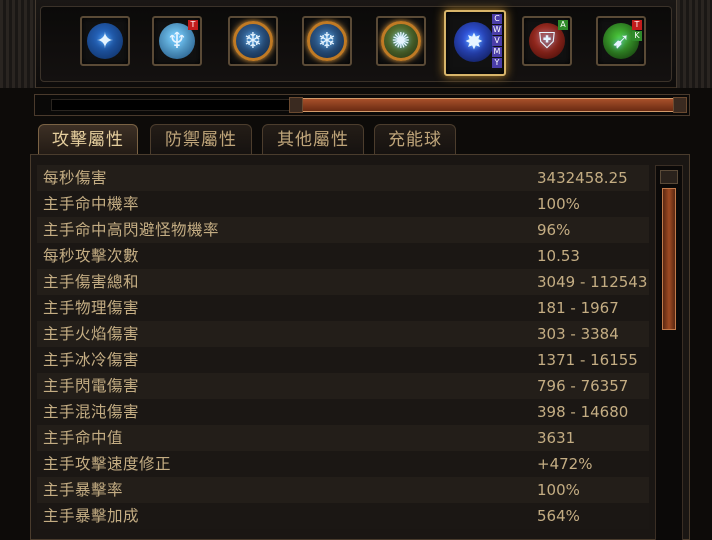 The image size is (712, 540). Describe the element at coordinates (565, 464) in the screenshot. I see `stat-value: +472%` at that location.